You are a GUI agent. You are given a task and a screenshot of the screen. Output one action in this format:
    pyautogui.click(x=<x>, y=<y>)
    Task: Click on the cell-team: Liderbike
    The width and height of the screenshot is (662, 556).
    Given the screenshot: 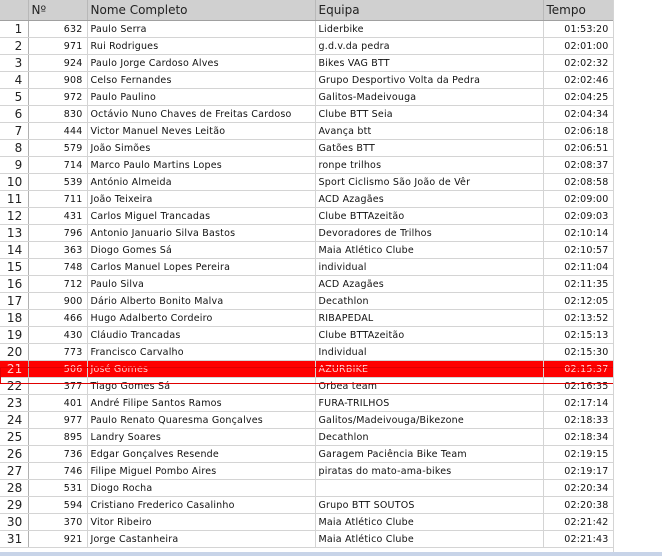 What is the action you would take?
    pyautogui.click(x=429, y=29)
    